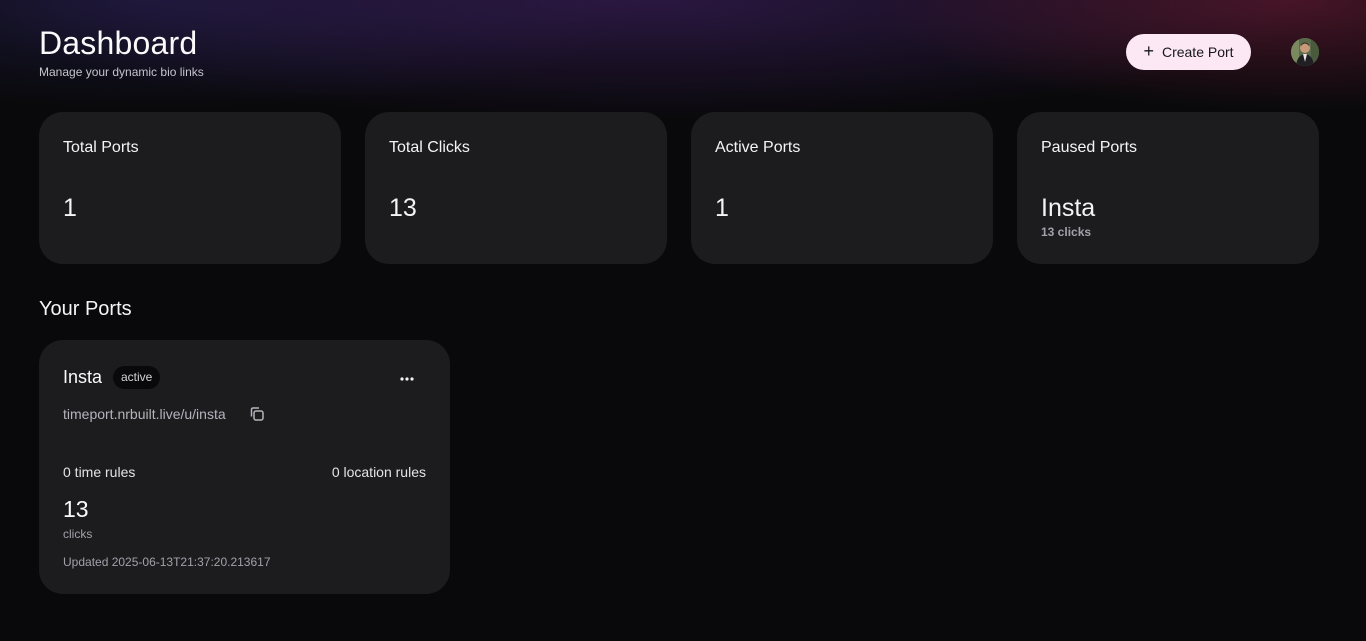 The width and height of the screenshot is (1366, 641). I want to click on create-port-button: + Create Port, so click(1188, 52).